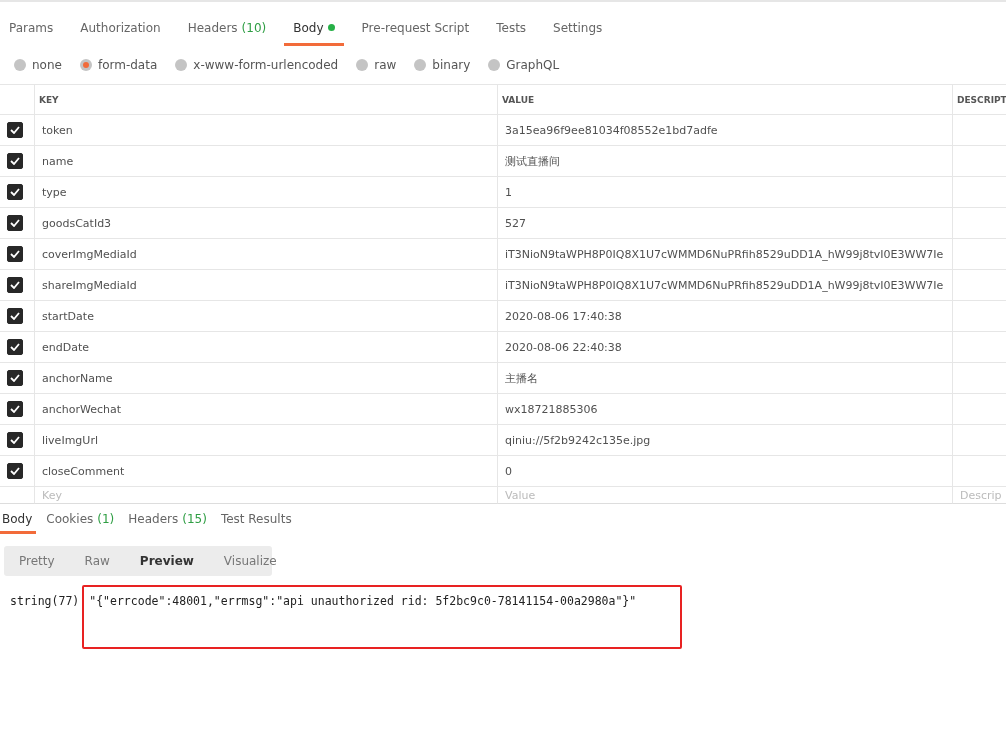  What do you see at coordinates (31, 30) in the screenshot?
I see `request-tab: Params` at bounding box center [31, 30].